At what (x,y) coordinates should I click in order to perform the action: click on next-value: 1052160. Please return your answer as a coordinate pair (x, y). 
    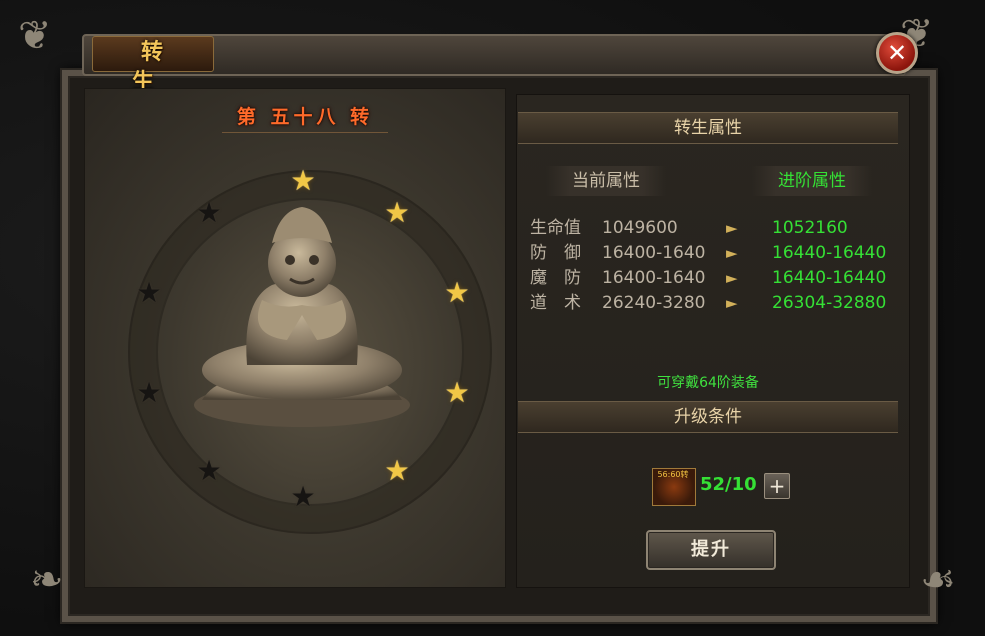
    Looking at the image, I should click on (810, 228).